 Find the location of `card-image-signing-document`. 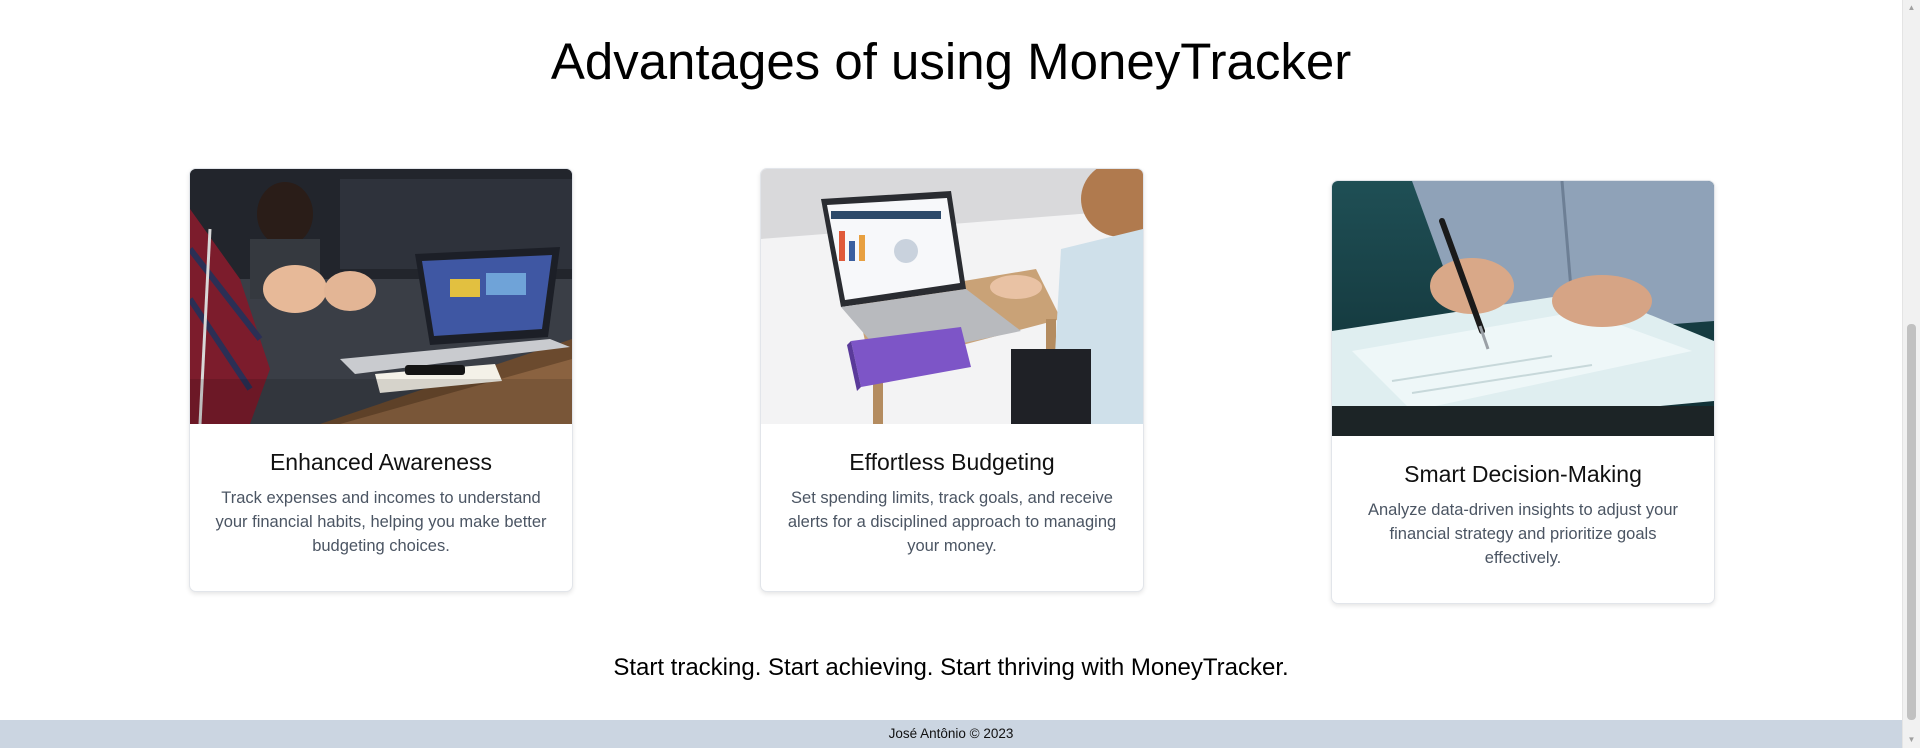

card-image-signing-document is located at coordinates (1523, 308).